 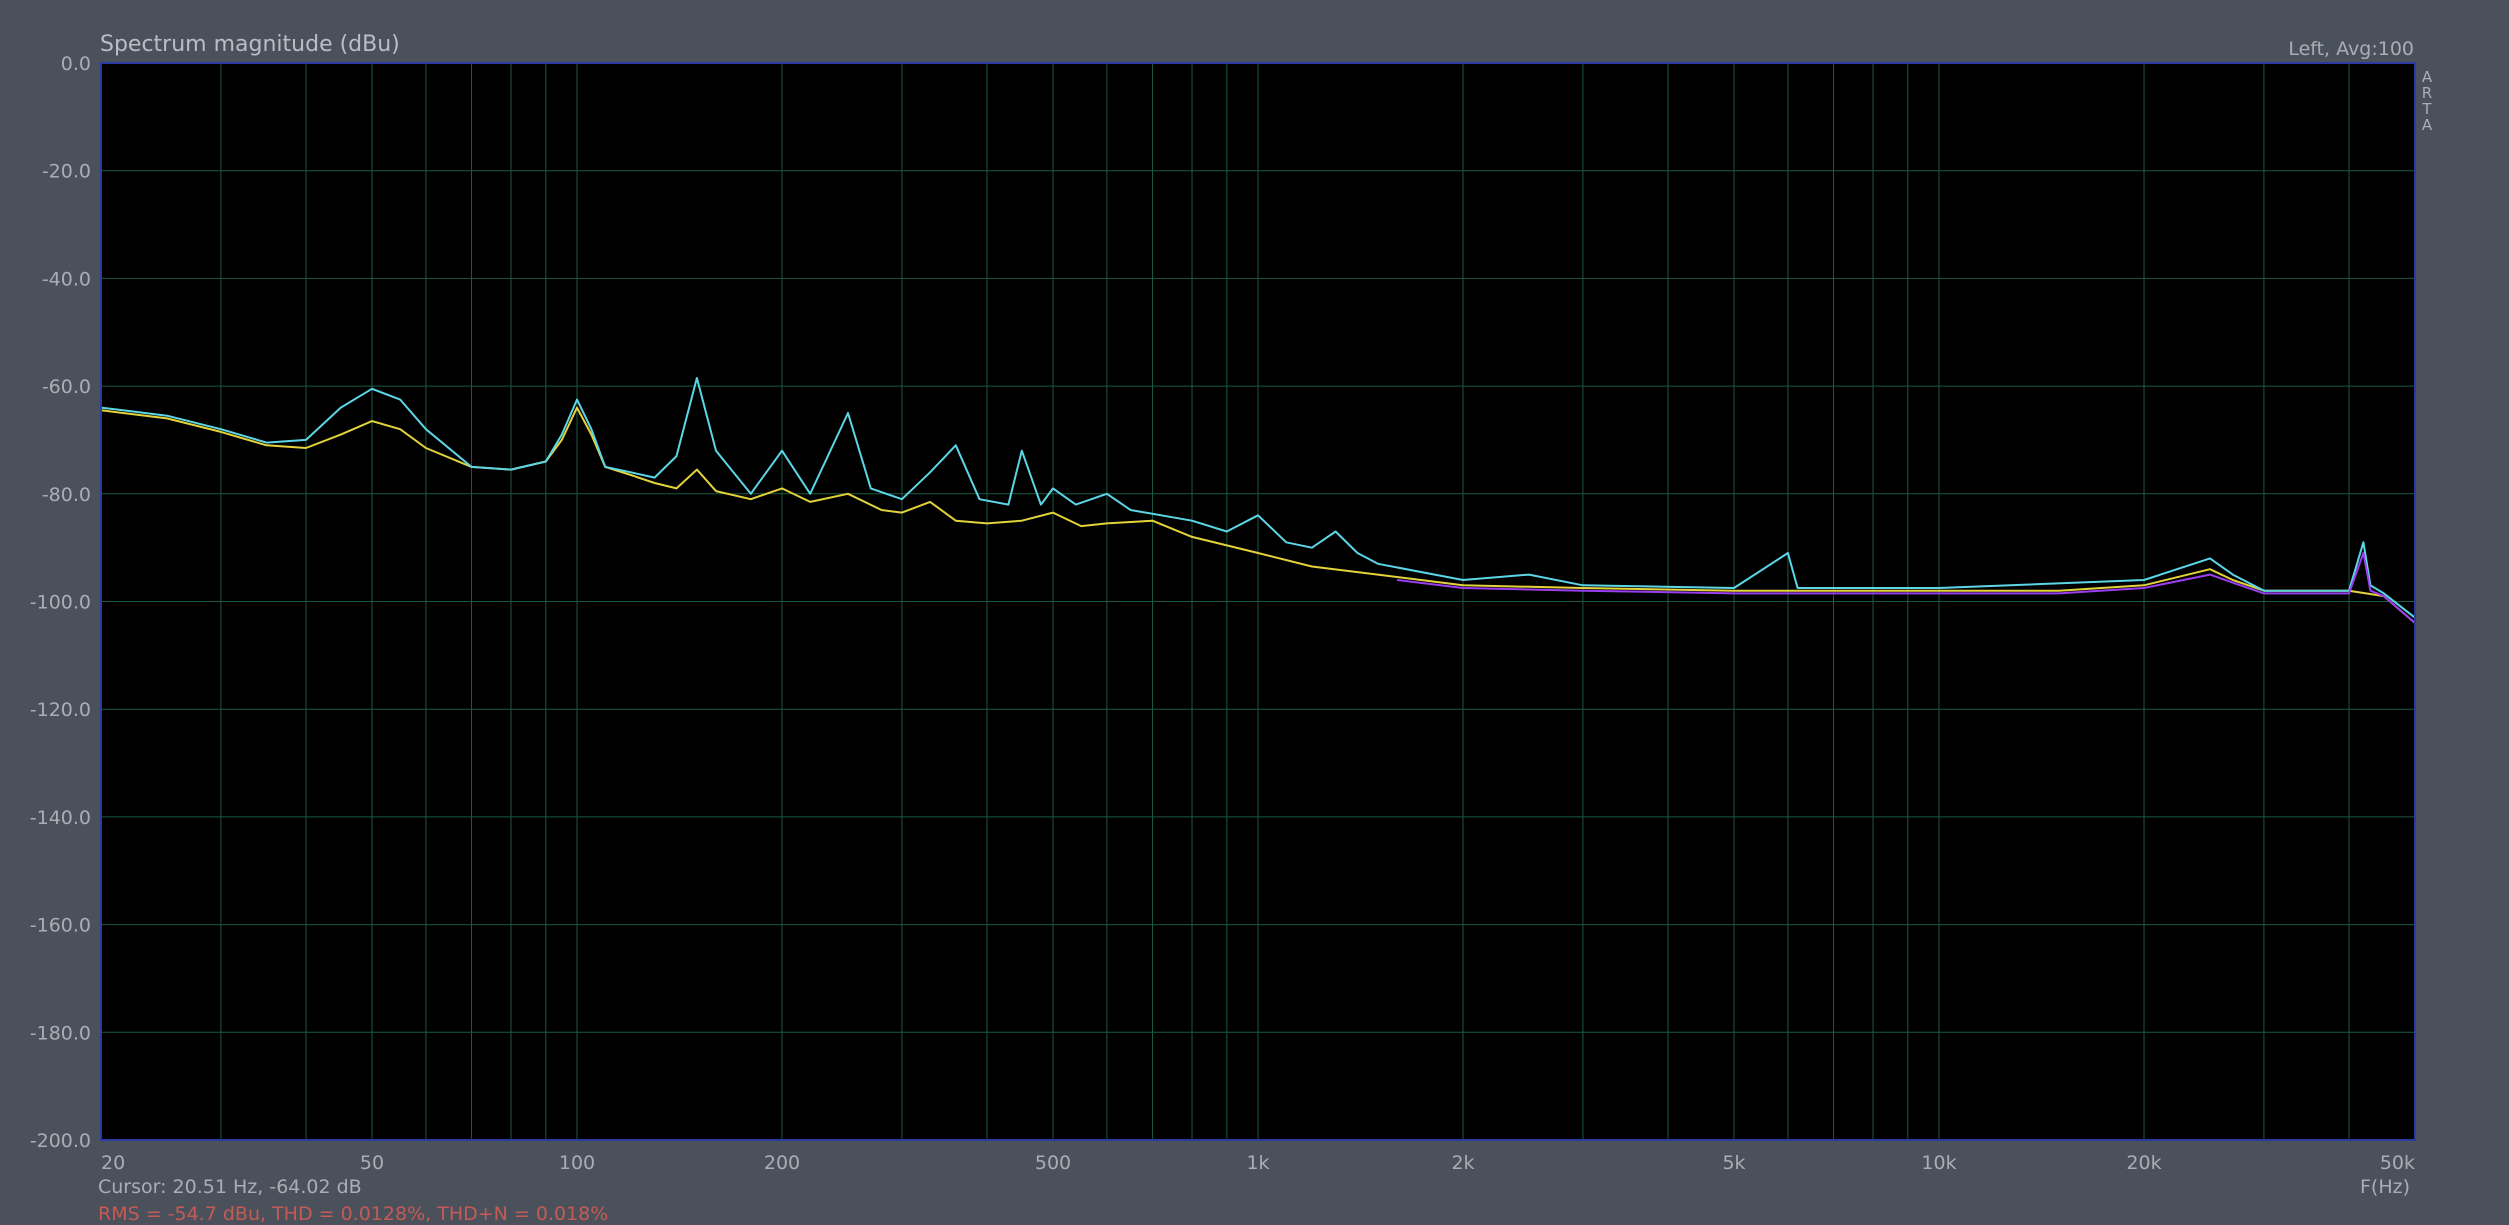 What do you see at coordinates (2427, 125) in the screenshot?
I see `side-label-letter: A` at bounding box center [2427, 125].